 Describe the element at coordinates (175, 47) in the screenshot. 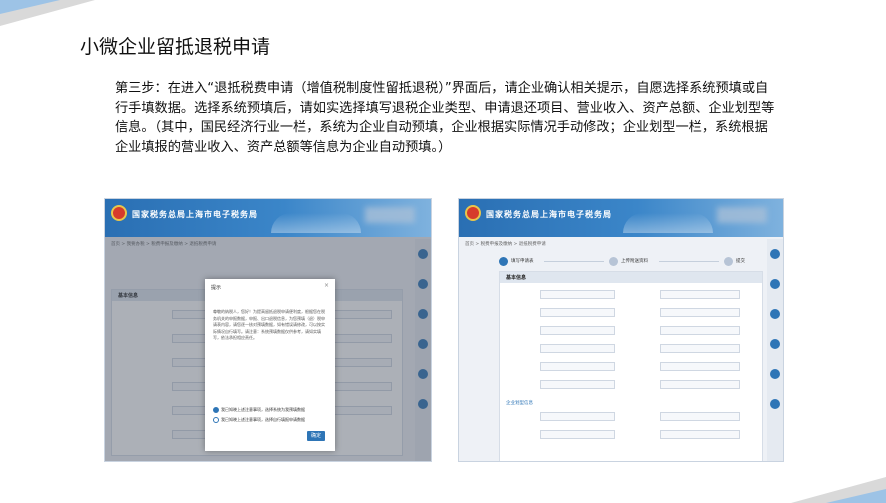

I see `slide-title: 小微企业留抵退税申请` at that location.